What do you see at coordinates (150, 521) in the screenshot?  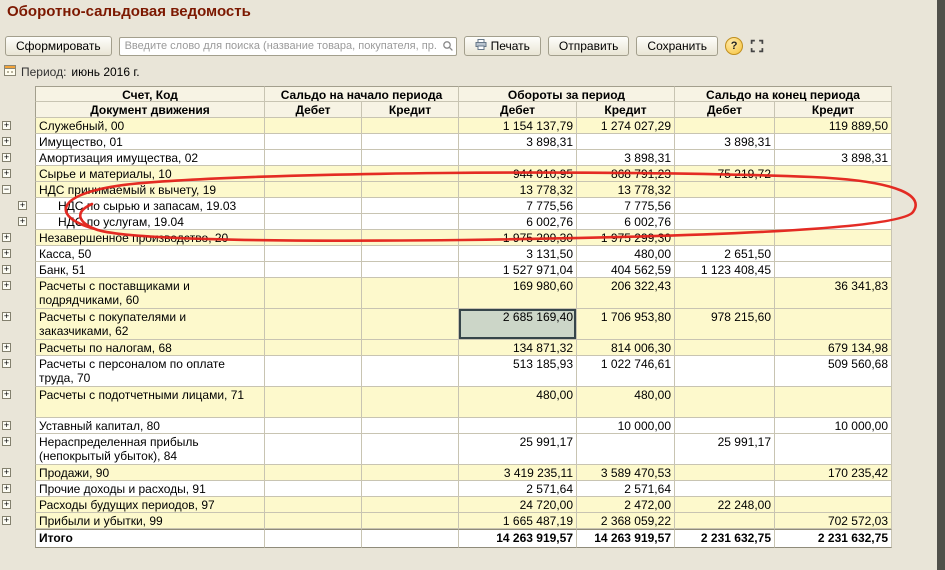 I see `cell-account-name: Прибыли и убытки, 99` at bounding box center [150, 521].